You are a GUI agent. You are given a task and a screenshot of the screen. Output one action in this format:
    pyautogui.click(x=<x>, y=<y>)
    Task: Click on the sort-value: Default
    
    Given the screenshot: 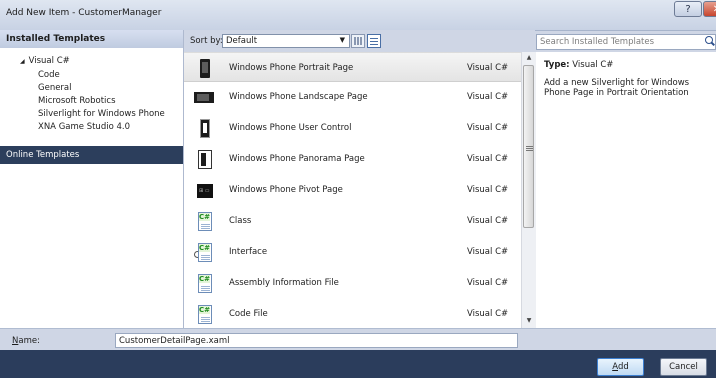 What is the action you would take?
    pyautogui.click(x=242, y=41)
    